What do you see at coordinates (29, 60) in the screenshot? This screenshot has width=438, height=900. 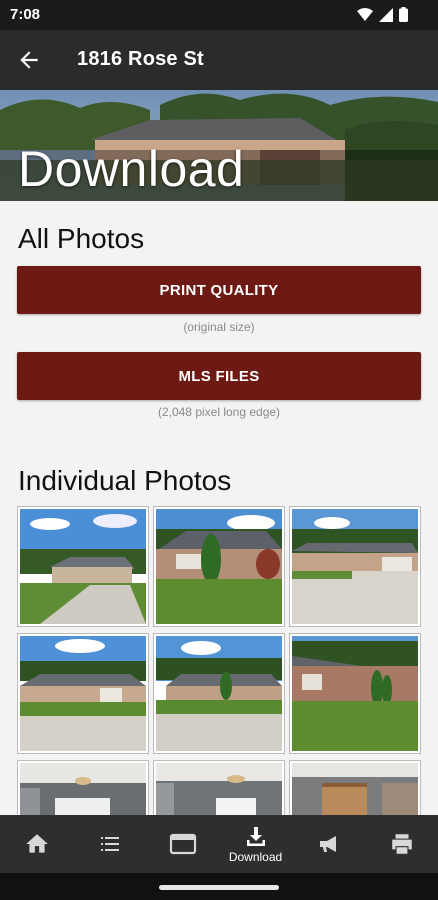 I see `back-arrow-icon` at bounding box center [29, 60].